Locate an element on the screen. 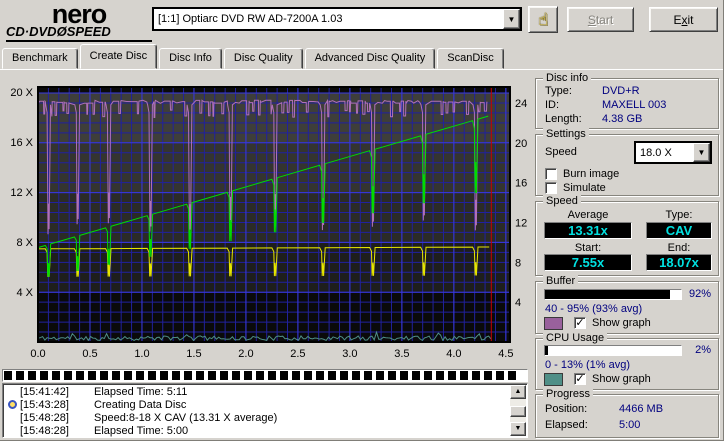 This screenshot has width=724, height=441. speed-select-dropdown-button: ▼ is located at coordinates (701, 152).